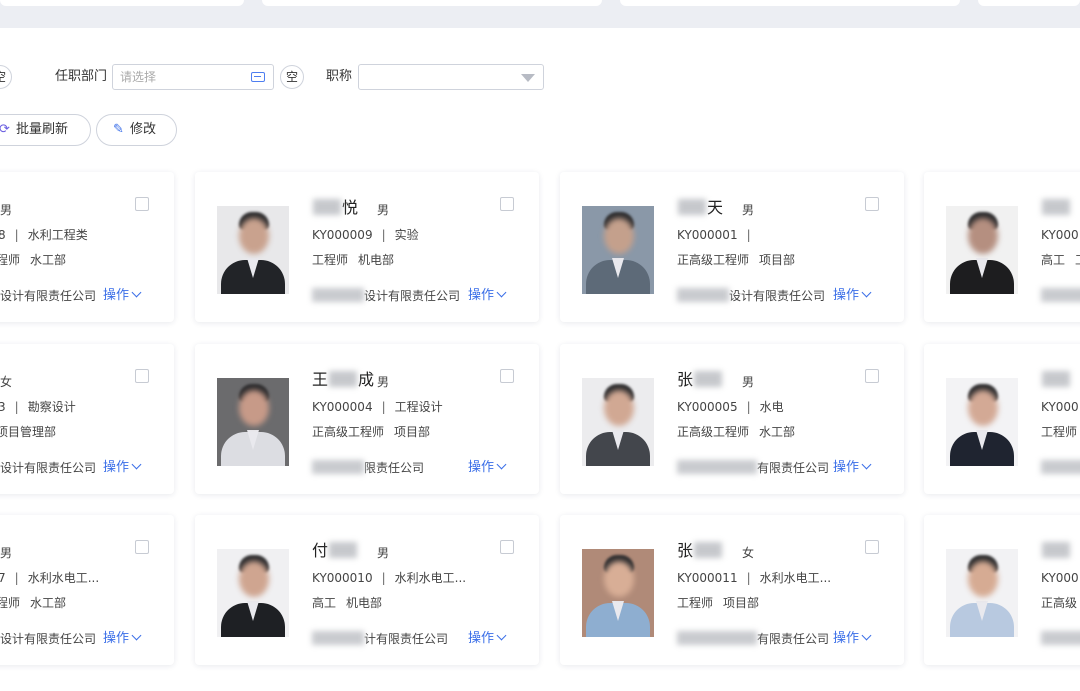 This screenshot has width=1080, height=691. I want to click on employee-title-line: 程师 水工部, so click(33, 603).